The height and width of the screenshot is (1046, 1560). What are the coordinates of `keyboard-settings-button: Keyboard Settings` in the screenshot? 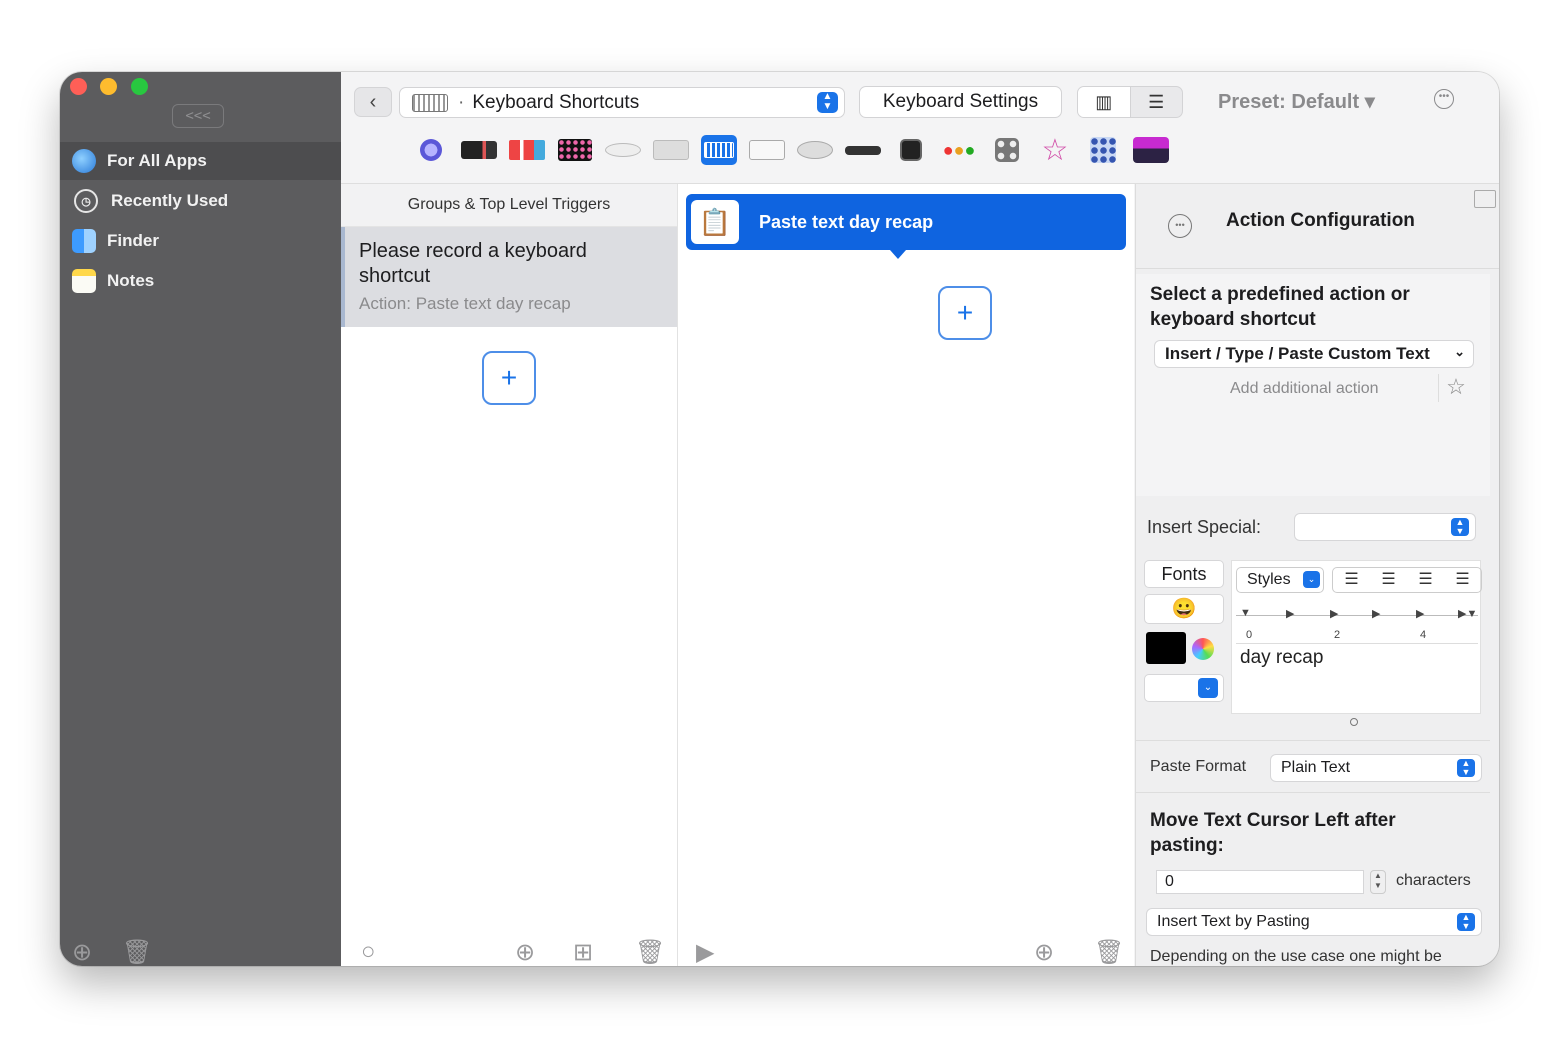 It's located at (960, 102).